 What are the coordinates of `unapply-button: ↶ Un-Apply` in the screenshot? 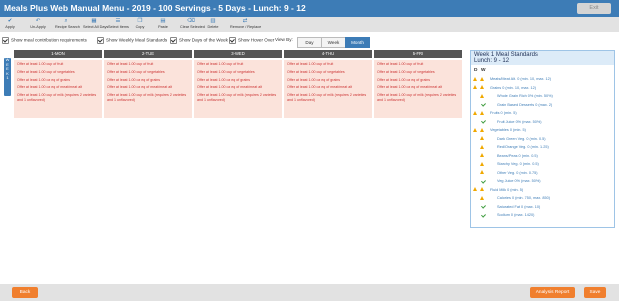 It's located at (38, 24).